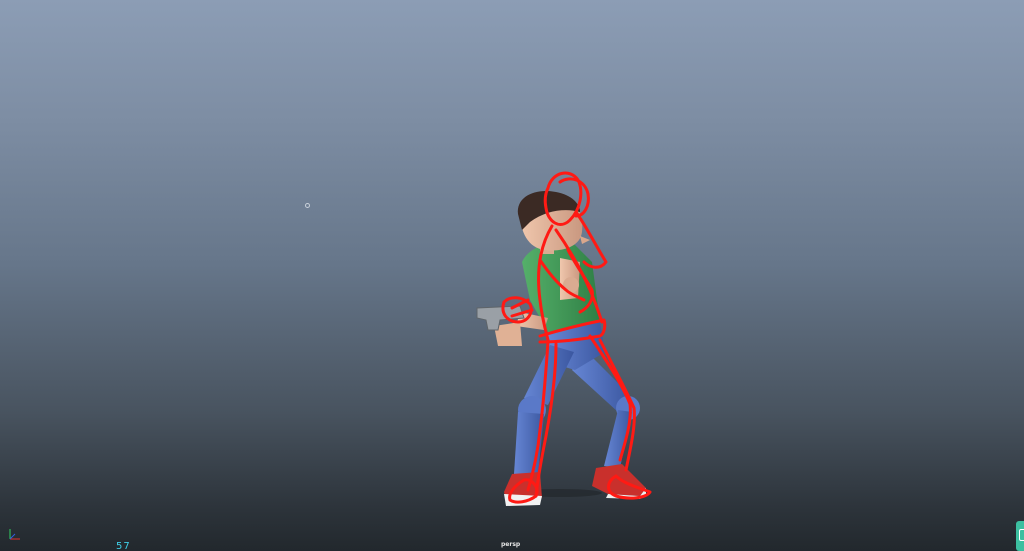 Image resolution: width=1024 pixels, height=551 pixels. Describe the element at coordinates (14, 534) in the screenshot. I see `axis-gizmo-icon` at that location.